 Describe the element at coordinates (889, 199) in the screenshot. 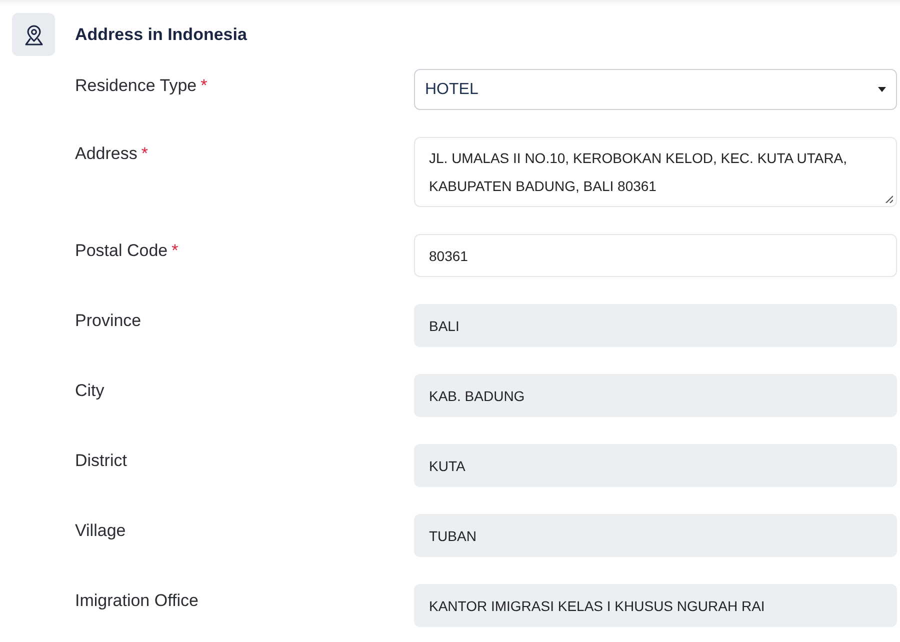

I see `resize-grip-icon` at that location.